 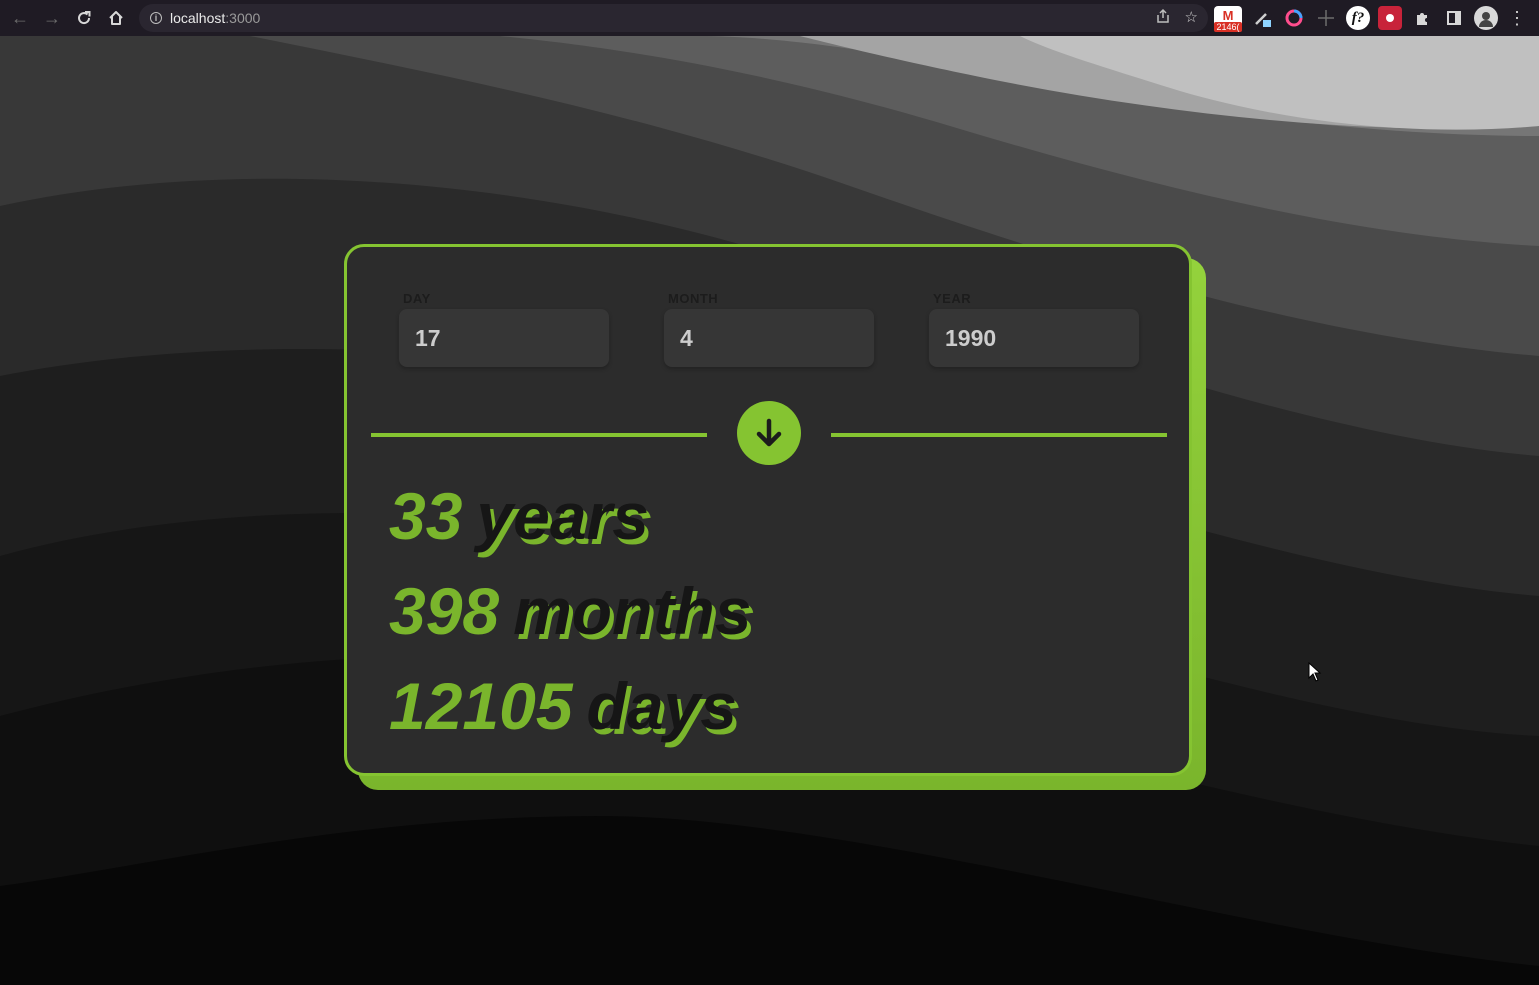 What do you see at coordinates (116, 18) in the screenshot?
I see `home-icon` at bounding box center [116, 18].